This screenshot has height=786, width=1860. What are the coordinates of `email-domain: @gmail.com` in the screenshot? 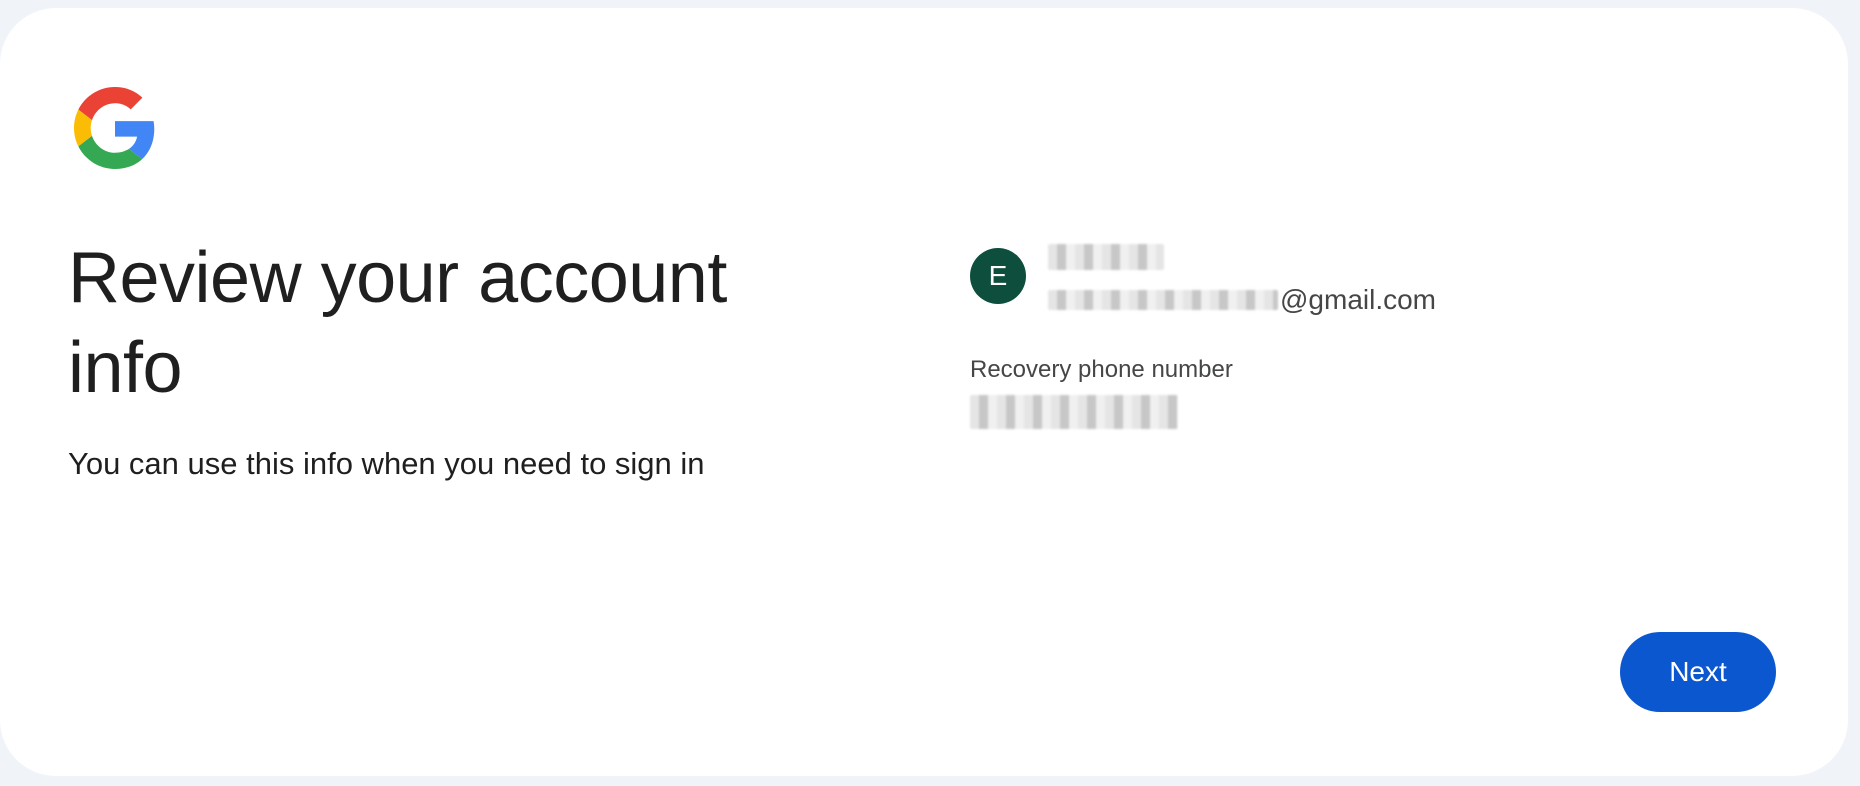 It's located at (1358, 299).